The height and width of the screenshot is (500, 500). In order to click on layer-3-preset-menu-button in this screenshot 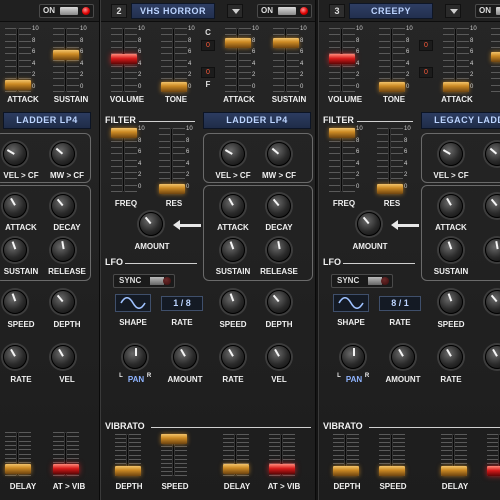, I will do `click(453, 11)`.